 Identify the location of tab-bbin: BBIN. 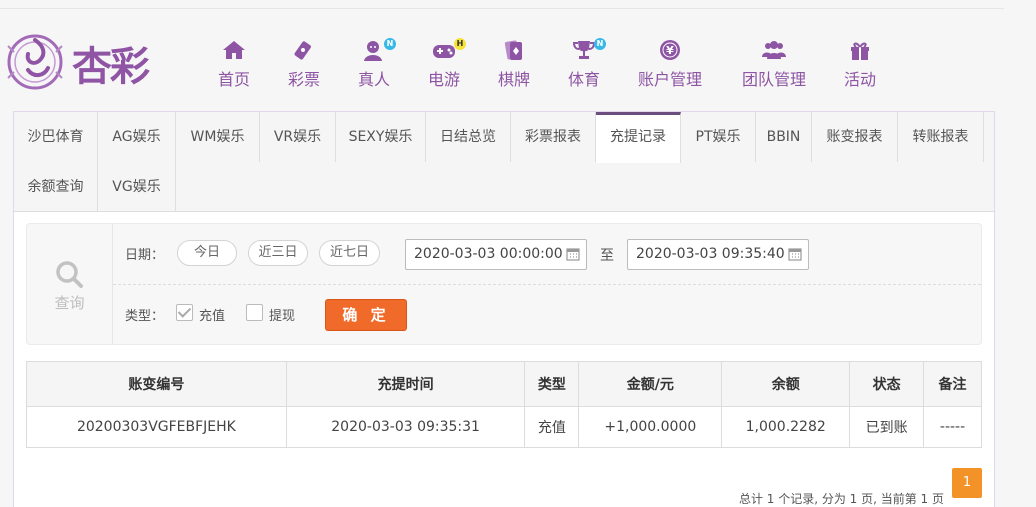
(784, 137).